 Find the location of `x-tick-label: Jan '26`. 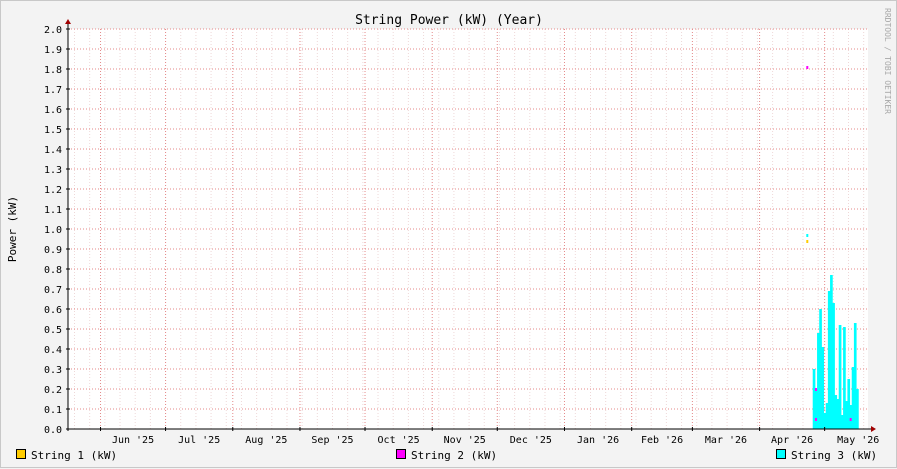

x-tick-label: Jan '26 is located at coordinates (598, 440).